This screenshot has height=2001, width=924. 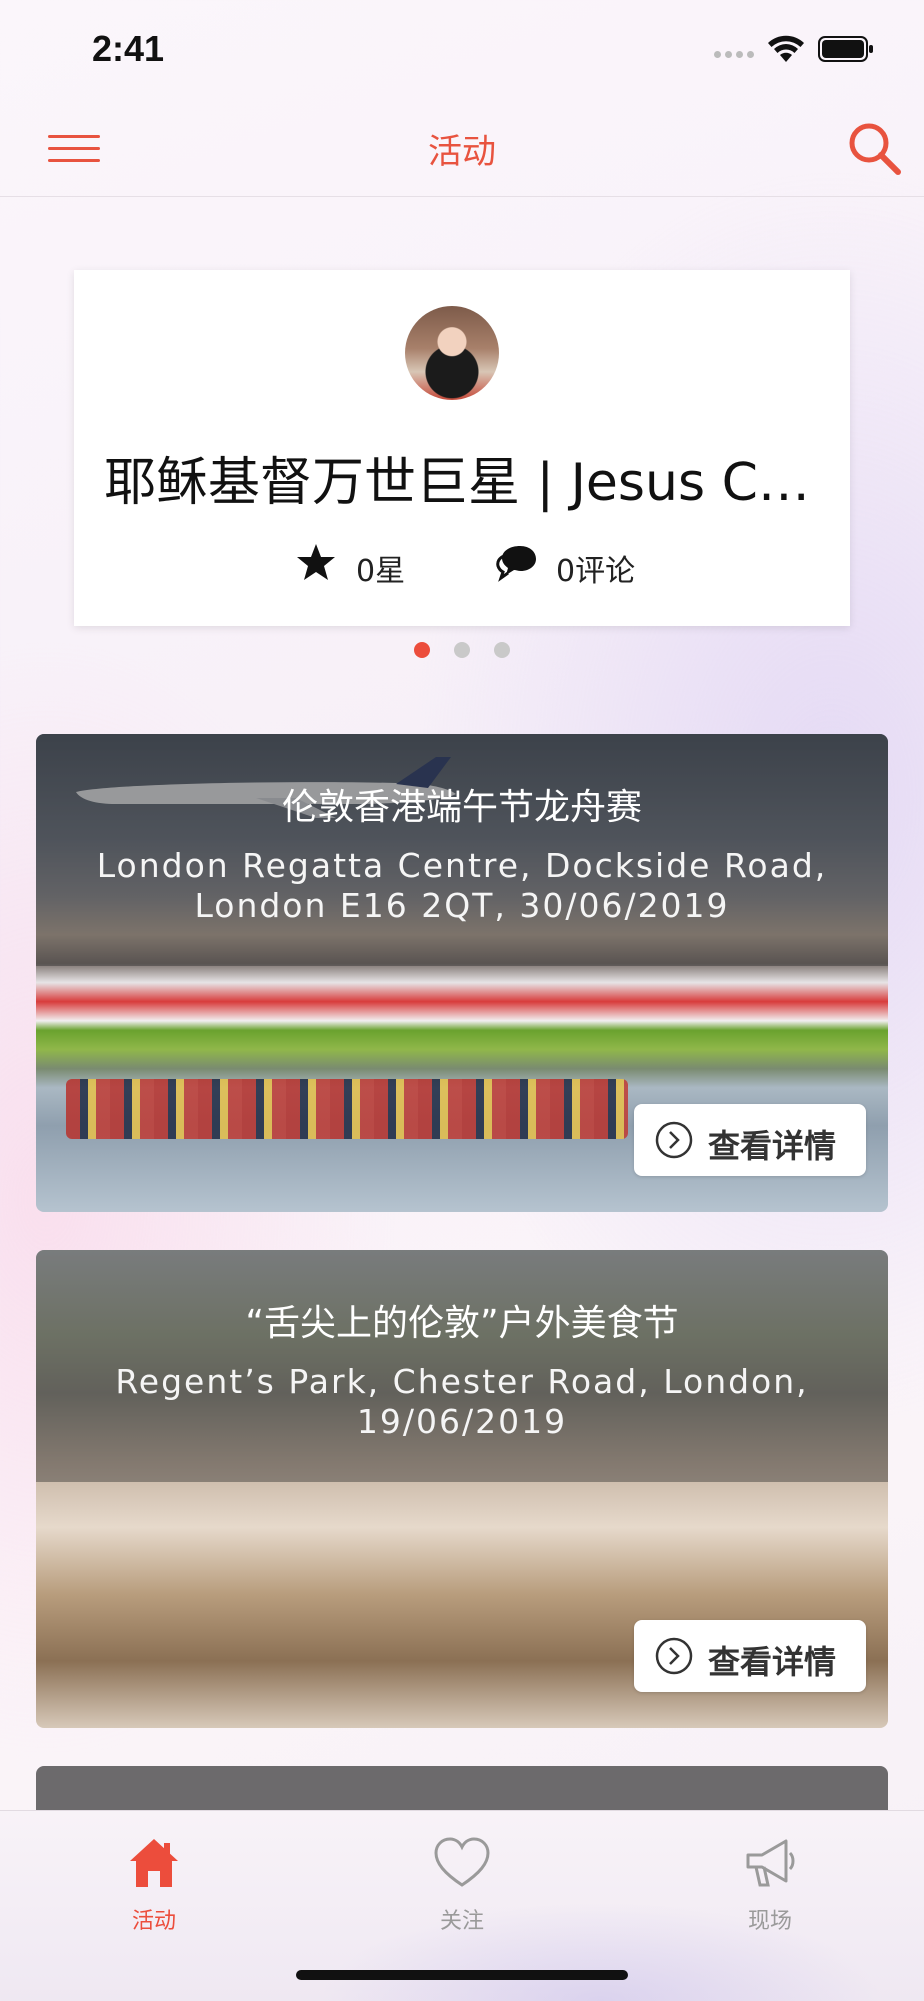 I want to click on avatar, so click(x=452, y=353).